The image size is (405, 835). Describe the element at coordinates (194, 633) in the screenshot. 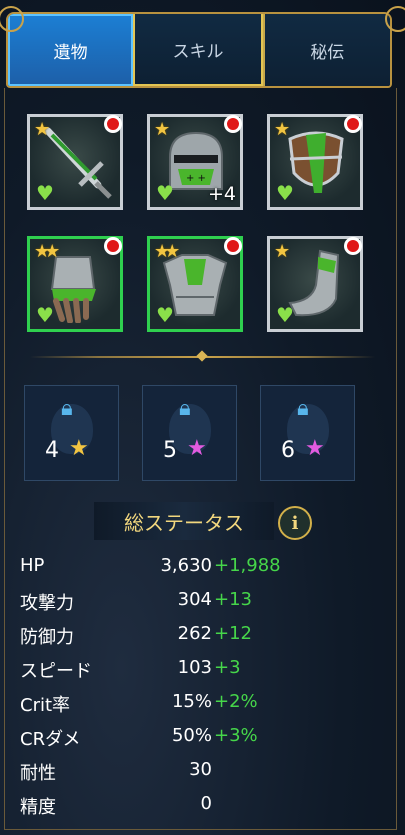

I see `stat-value: 262` at that location.